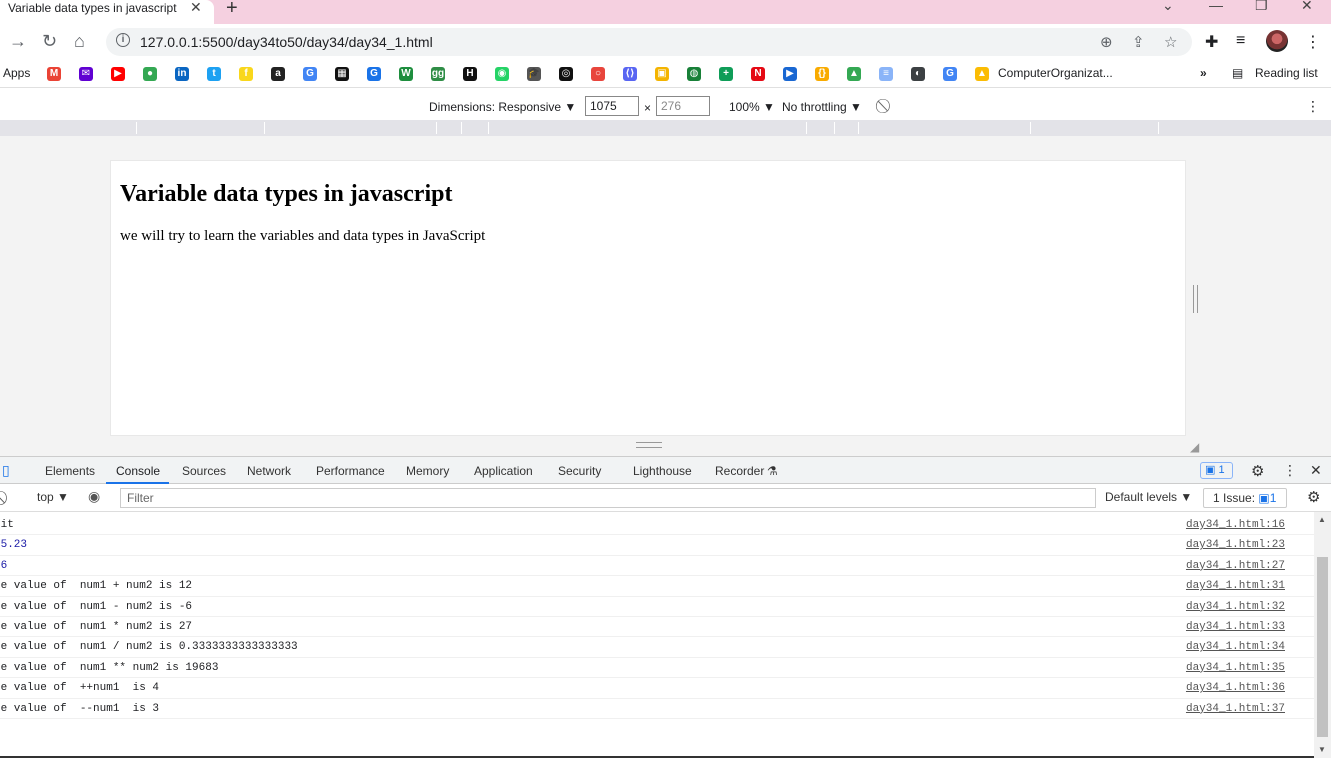 The height and width of the screenshot is (758, 1331). Describe the element at coordinates (598, 74) in the screenshot. I see `ring-icon: ○` at that location.